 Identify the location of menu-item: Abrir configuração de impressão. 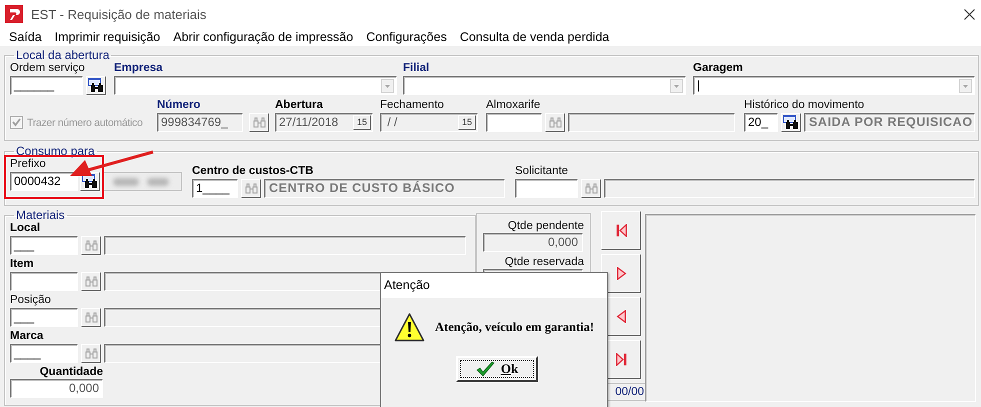
(263, 37).